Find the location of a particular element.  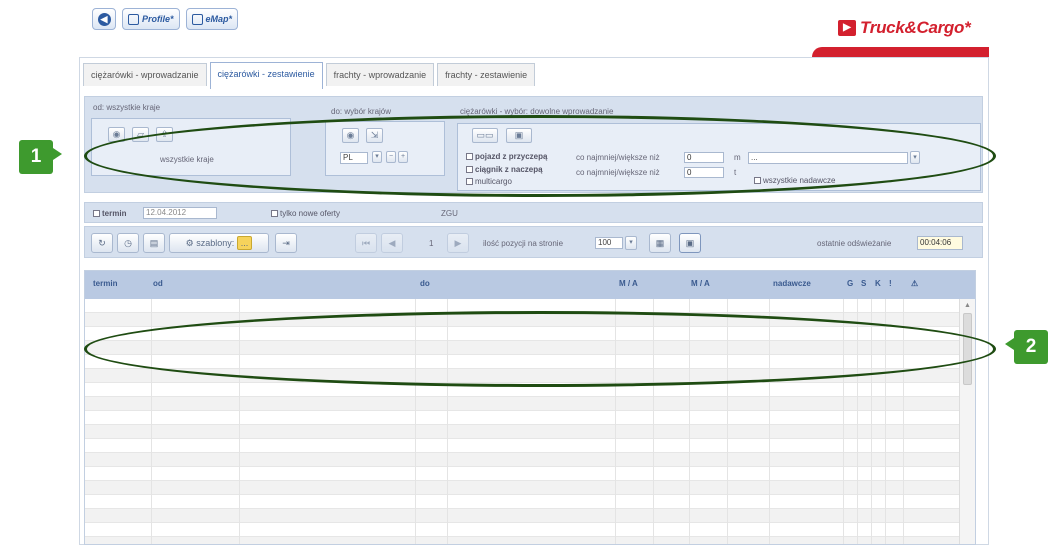

brand-logo: ▶ Truck&Cargo* is located at coordinates (904, 28).